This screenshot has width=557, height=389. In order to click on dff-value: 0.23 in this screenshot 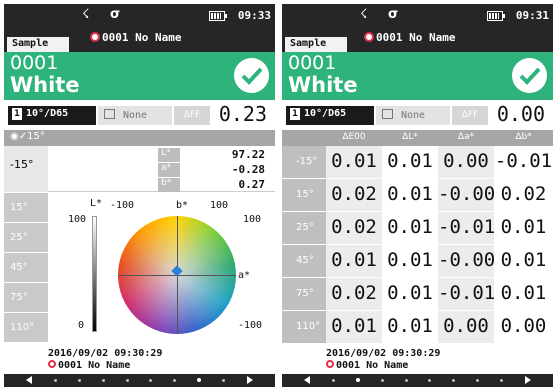, I will do `click(242, 114)`.